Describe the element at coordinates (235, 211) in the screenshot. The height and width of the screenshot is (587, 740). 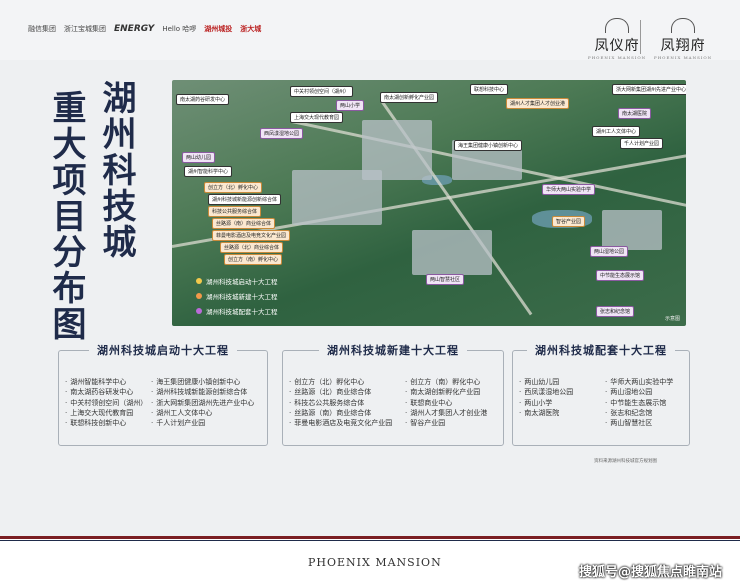
I see `map-label: 科技公共服务综合体` at that location.